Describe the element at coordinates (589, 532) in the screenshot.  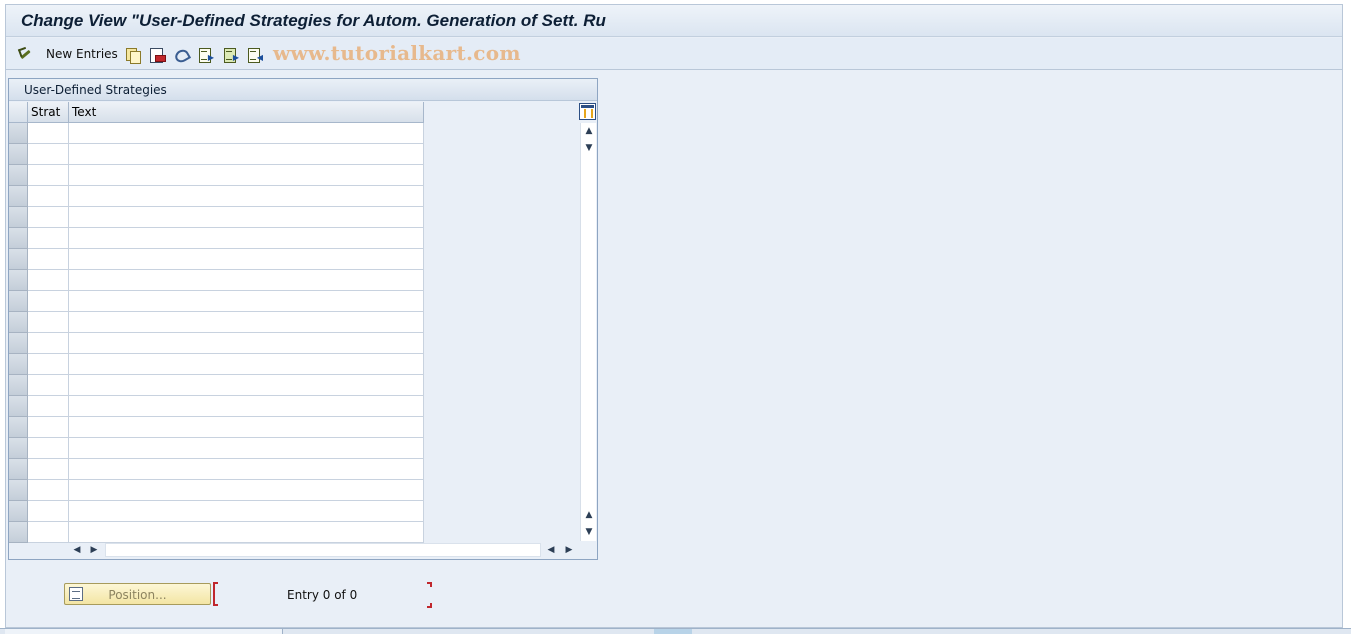
I see `scroll-down-icon: ▼` at that location.